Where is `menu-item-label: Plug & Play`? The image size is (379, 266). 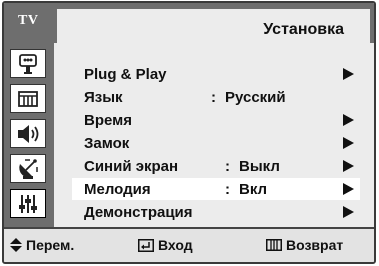 menu-item-label: Plug & Play is located at coordinates (125, 74).